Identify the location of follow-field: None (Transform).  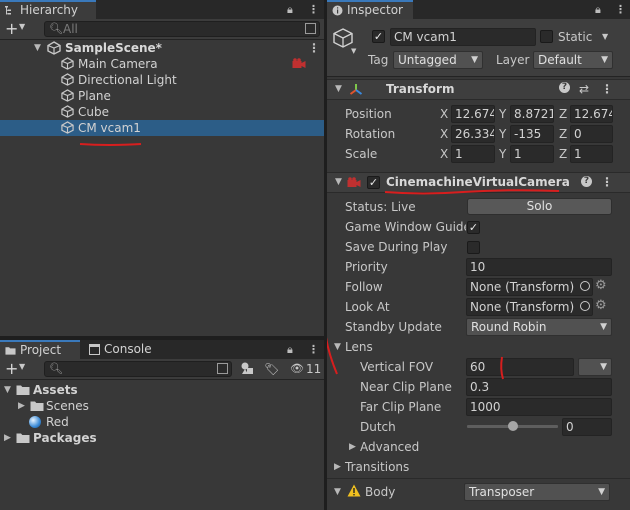
(529, 287).